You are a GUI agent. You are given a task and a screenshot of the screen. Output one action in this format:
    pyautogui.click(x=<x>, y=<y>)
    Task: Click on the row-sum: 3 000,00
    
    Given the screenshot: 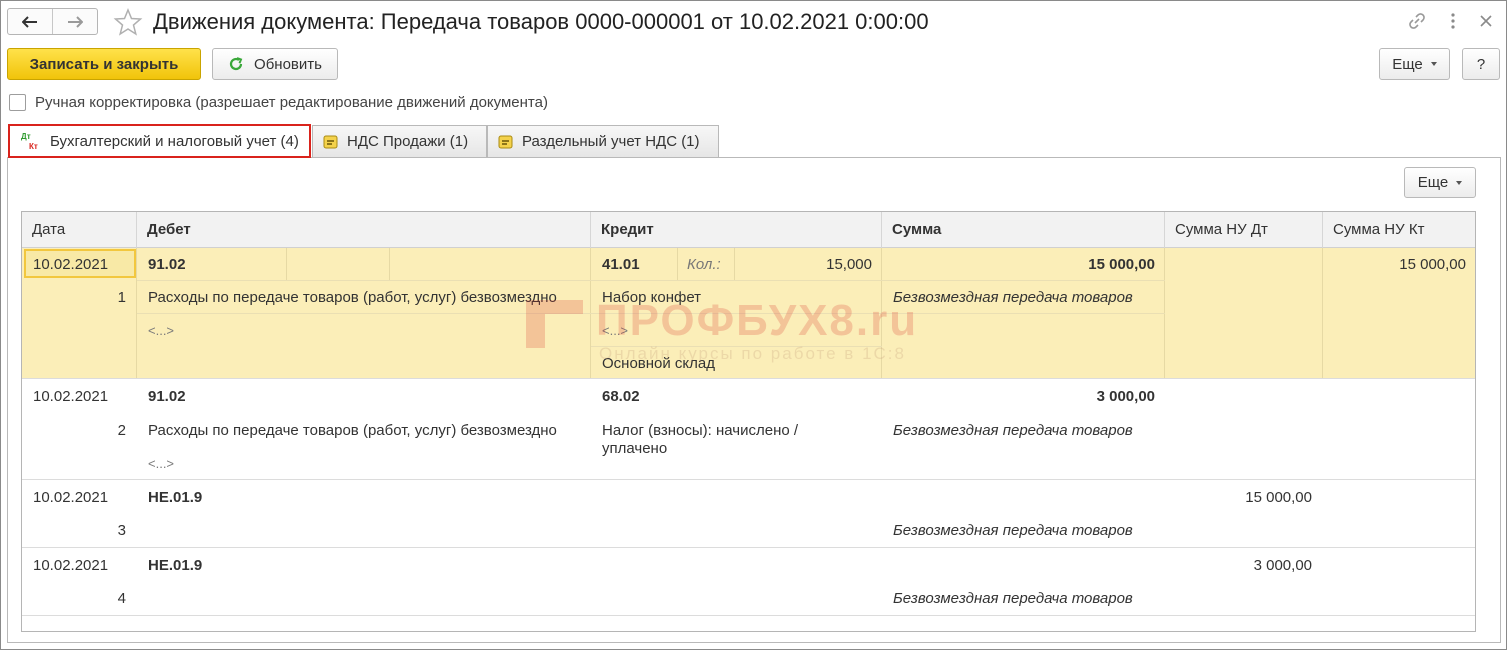 What is the action you would take?
    pyautogui.click(x=1125, y=396)
    